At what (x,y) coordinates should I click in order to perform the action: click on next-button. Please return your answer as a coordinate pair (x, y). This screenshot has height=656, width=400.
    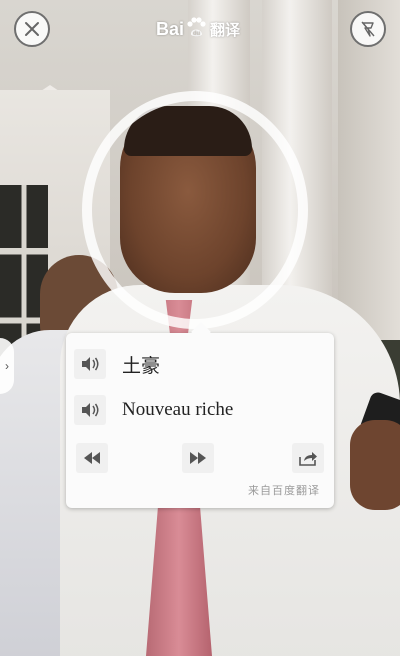
    Looking at the image, I should click on (198, 458).